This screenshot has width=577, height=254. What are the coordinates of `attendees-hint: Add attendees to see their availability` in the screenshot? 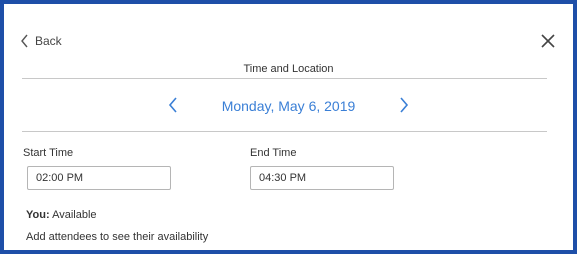 It's located at (117, 237).